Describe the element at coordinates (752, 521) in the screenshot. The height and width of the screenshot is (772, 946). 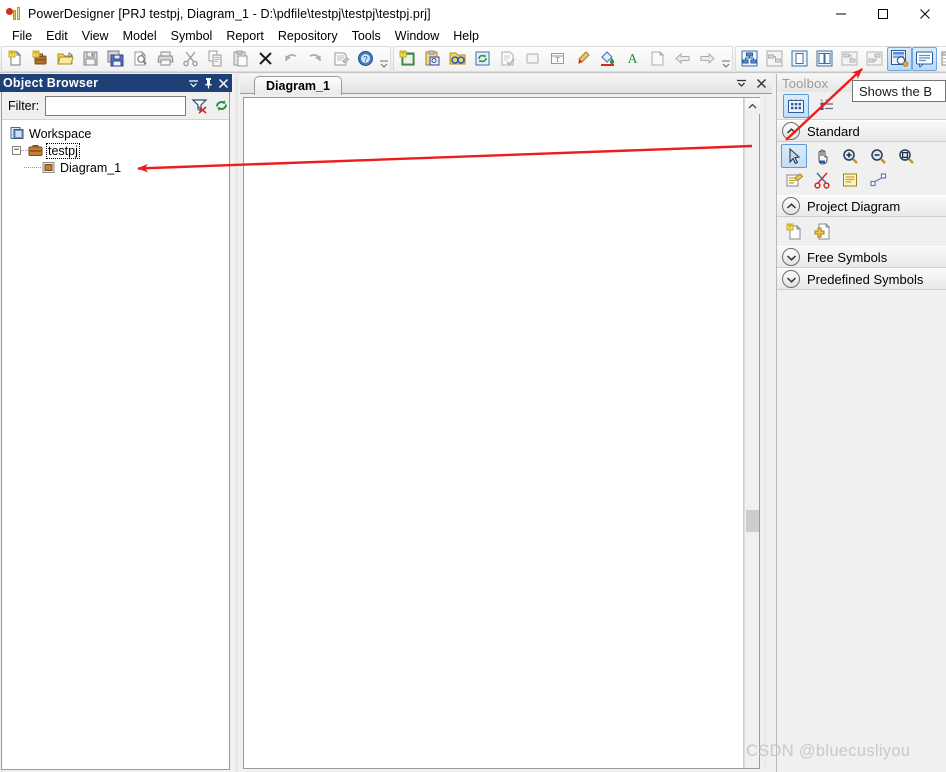
I see `scrollbar-thumb` at that location.